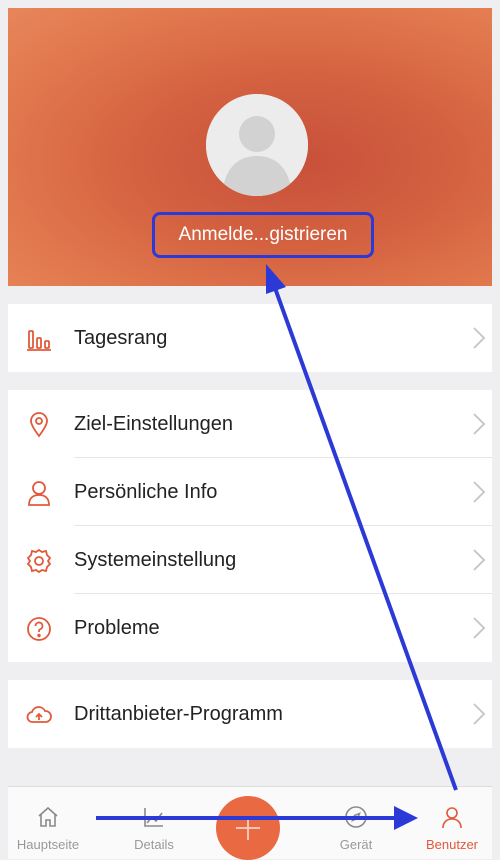 The height and width of the screenshot is (860, 500). What do you see at coordinates (39, 339) in the screenshot?
I see `bar-chart-icon` at bounding box center [39, 339].